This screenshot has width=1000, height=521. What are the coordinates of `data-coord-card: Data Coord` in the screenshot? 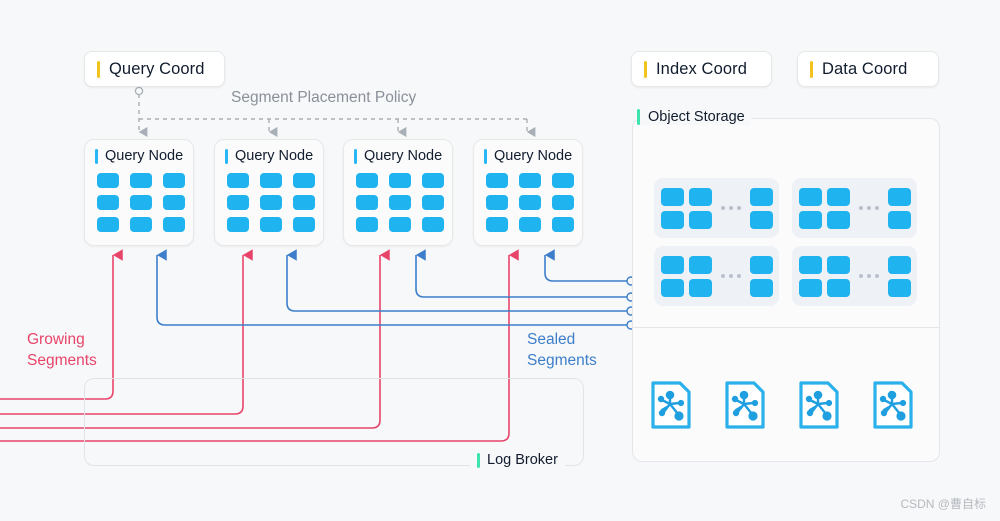 It's located at (868, 69).